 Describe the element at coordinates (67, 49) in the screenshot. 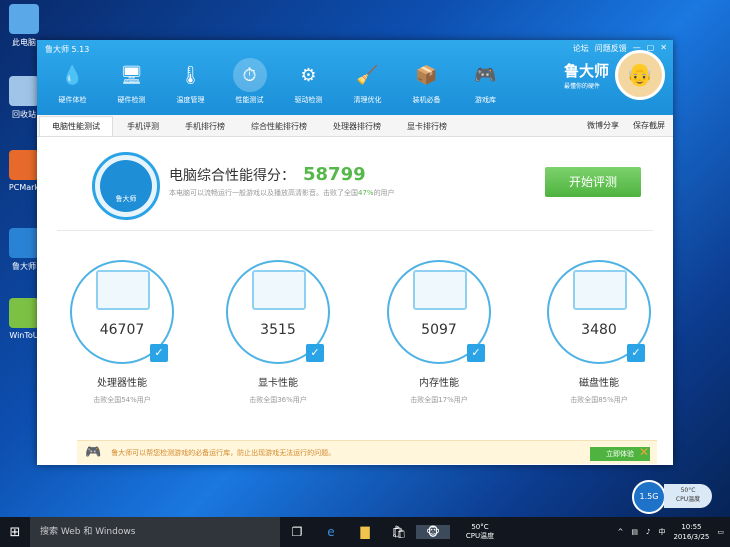

I see `window-title: 鲁大师 5.13` at that location.